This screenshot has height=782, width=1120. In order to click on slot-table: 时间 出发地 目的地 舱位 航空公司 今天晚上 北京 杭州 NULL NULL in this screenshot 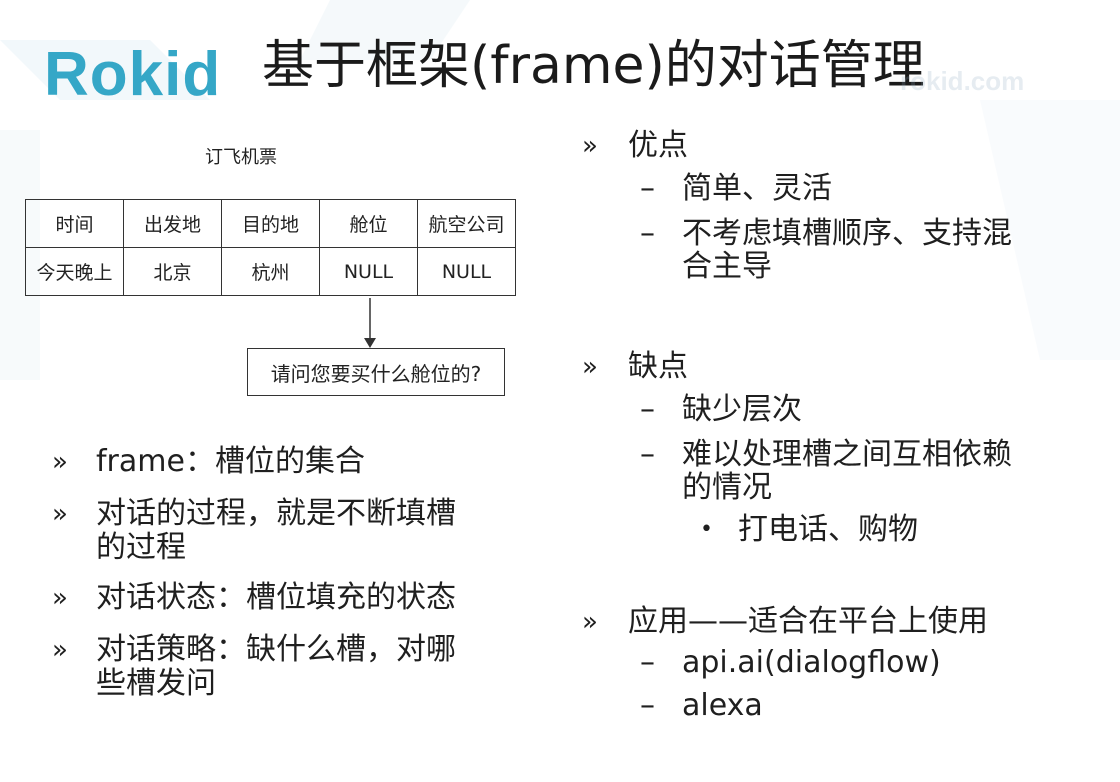, I will do `click(270, 247)`.